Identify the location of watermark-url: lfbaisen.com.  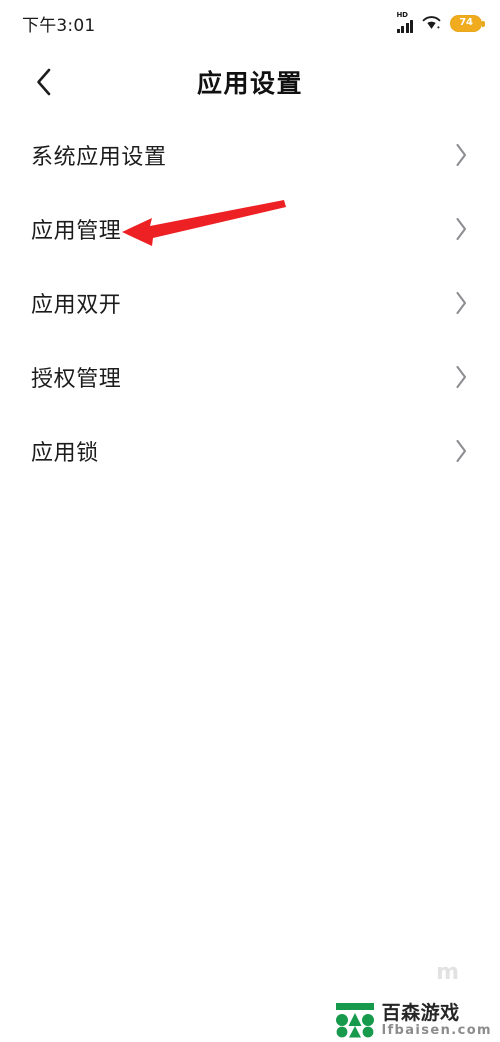
(436, 1030).